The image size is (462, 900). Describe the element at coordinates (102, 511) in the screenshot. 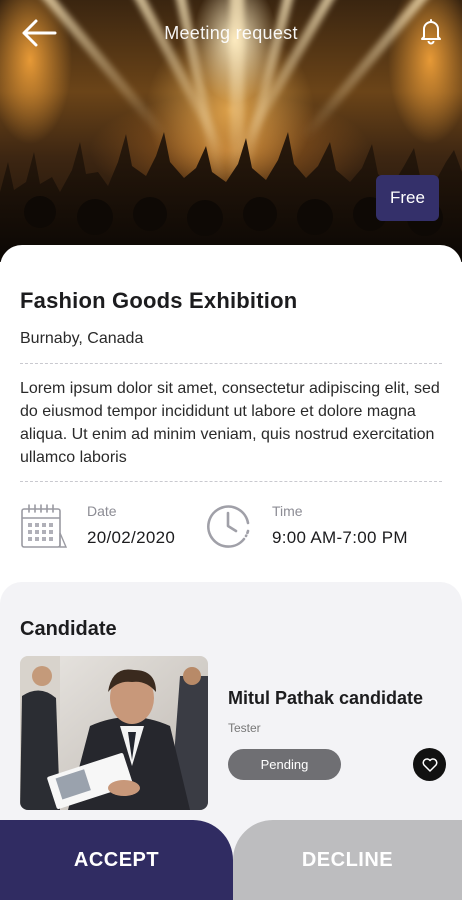

I see `date-label: Date` at that location.